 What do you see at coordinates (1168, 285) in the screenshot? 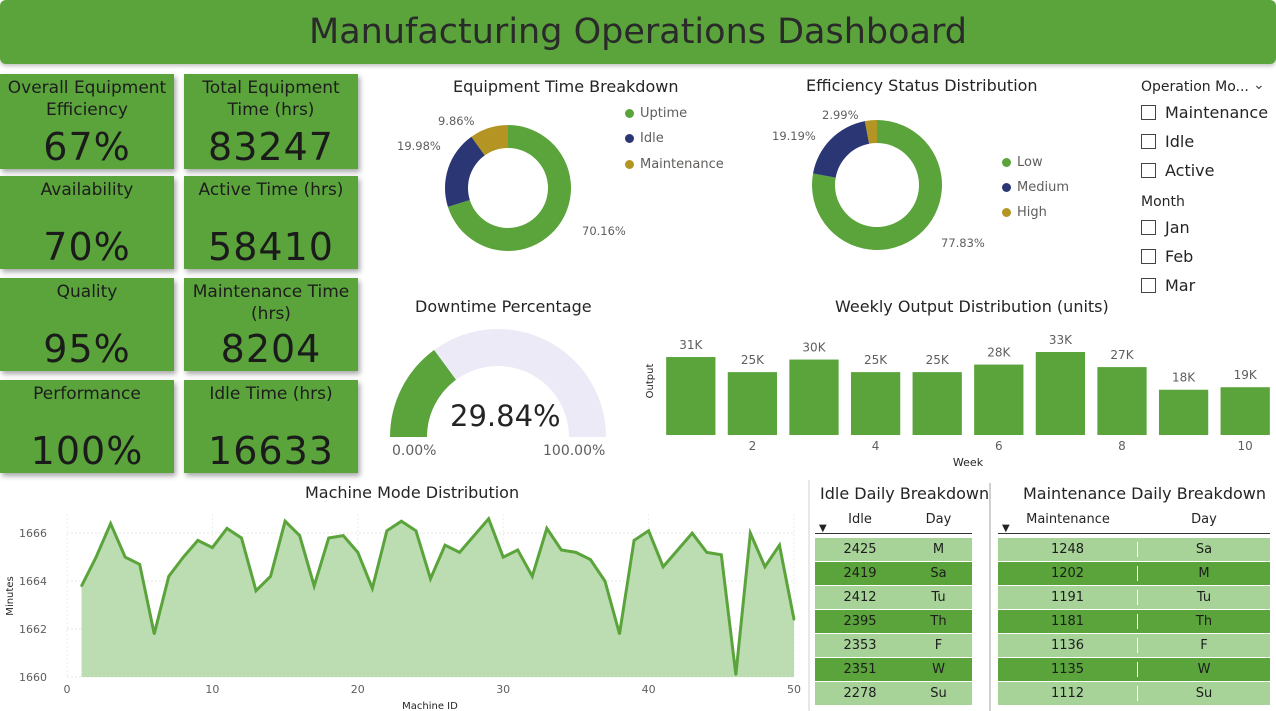
I see `slicer-option-mar: Mar` at bounding box center [1168, 285].